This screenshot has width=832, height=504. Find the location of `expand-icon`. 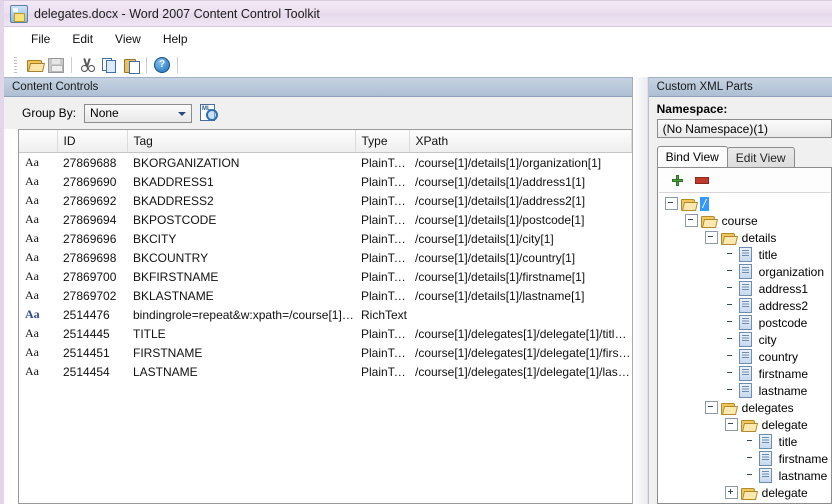

expand-icon is located at coordinates (731, 492).